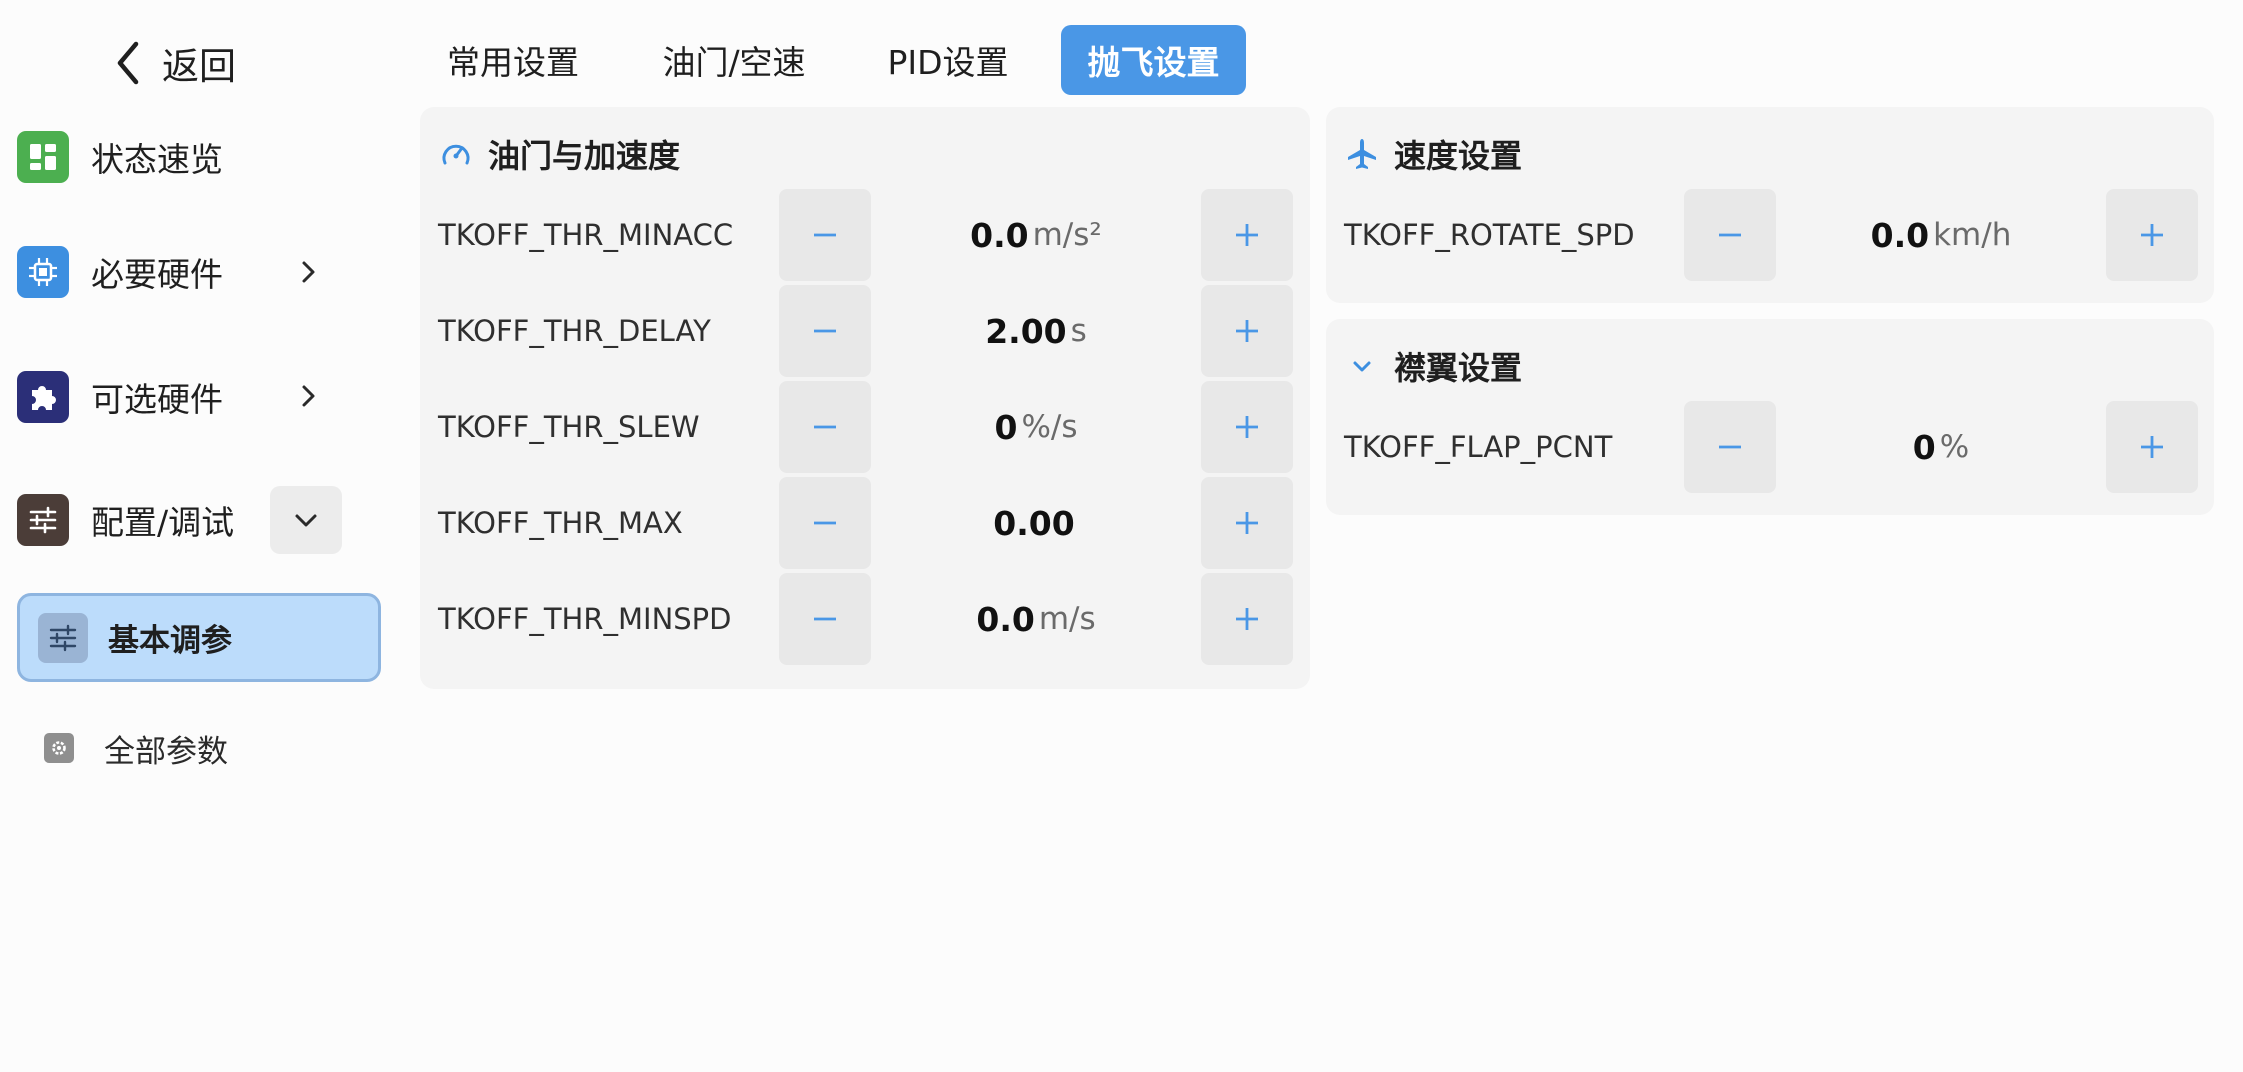 The height and width of the screenshot is (1072, 2243). Describe the element at coordinates (574, 331) in the screenshot. I see `param-name: TKOFF_THR_DELAY` at that location.